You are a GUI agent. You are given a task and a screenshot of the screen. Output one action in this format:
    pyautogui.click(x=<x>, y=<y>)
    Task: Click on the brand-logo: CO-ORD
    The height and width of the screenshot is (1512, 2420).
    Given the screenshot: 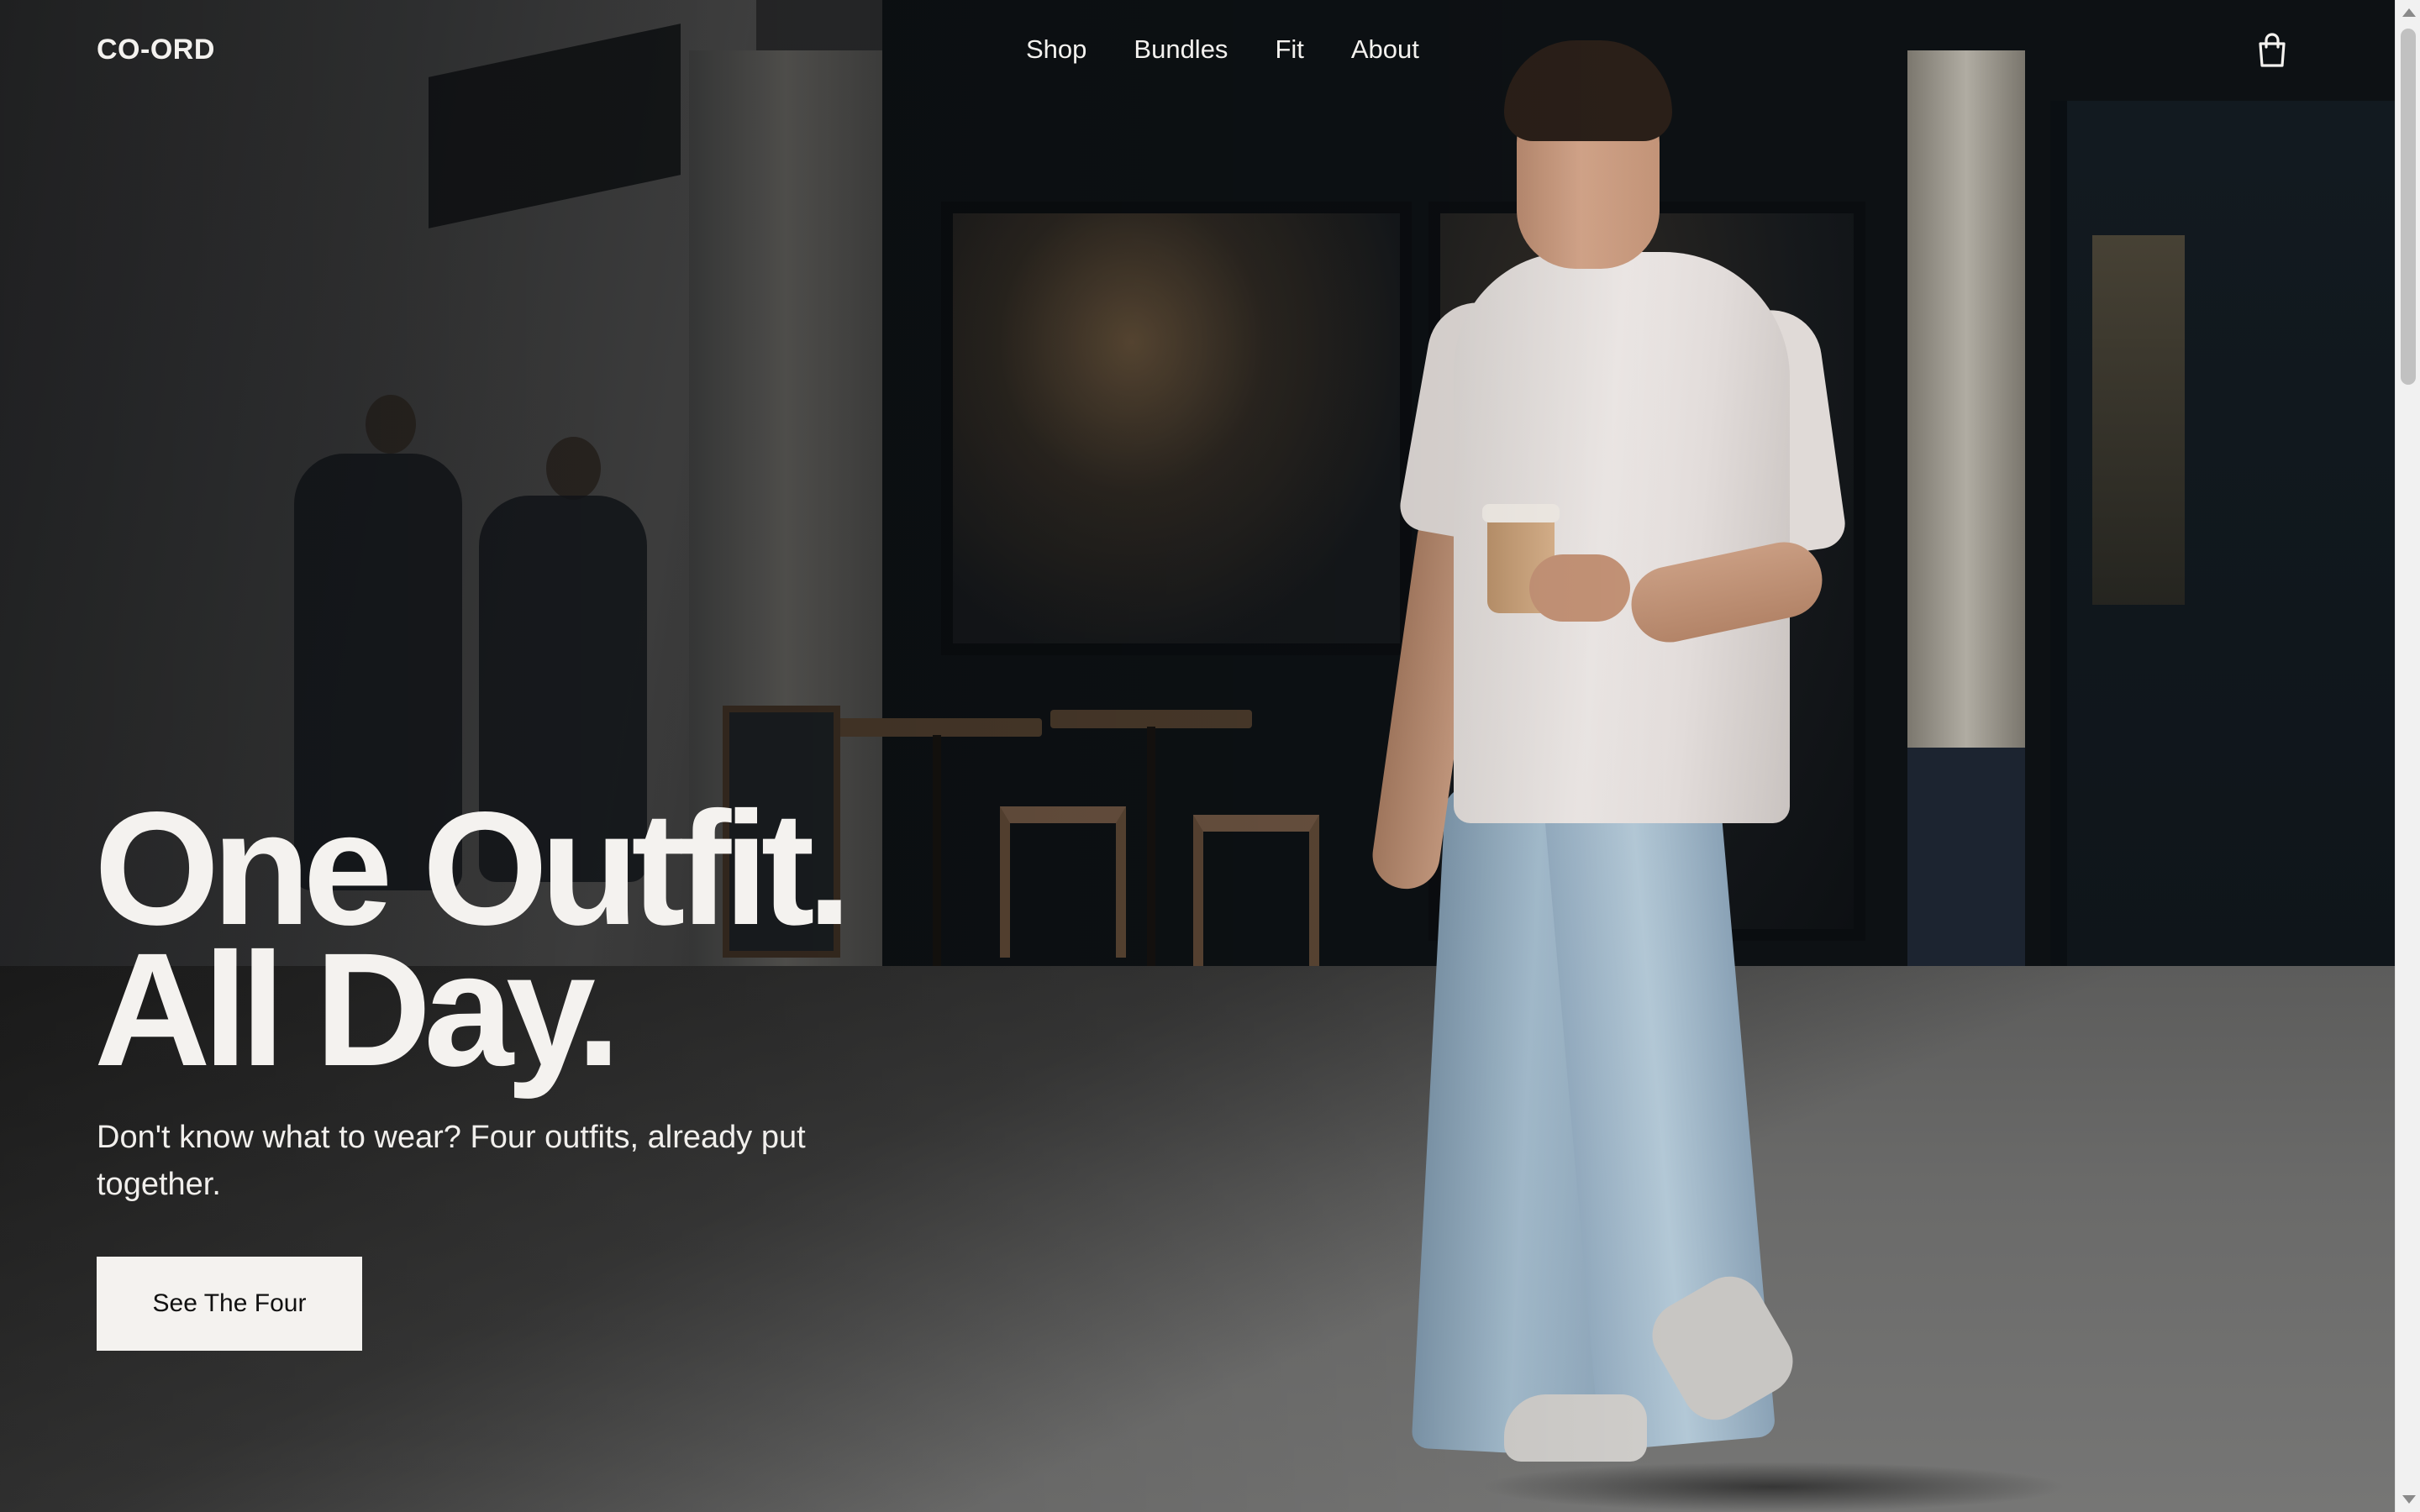 What is the action you would take?
    pyautogui.click(x=156, y=49)
    